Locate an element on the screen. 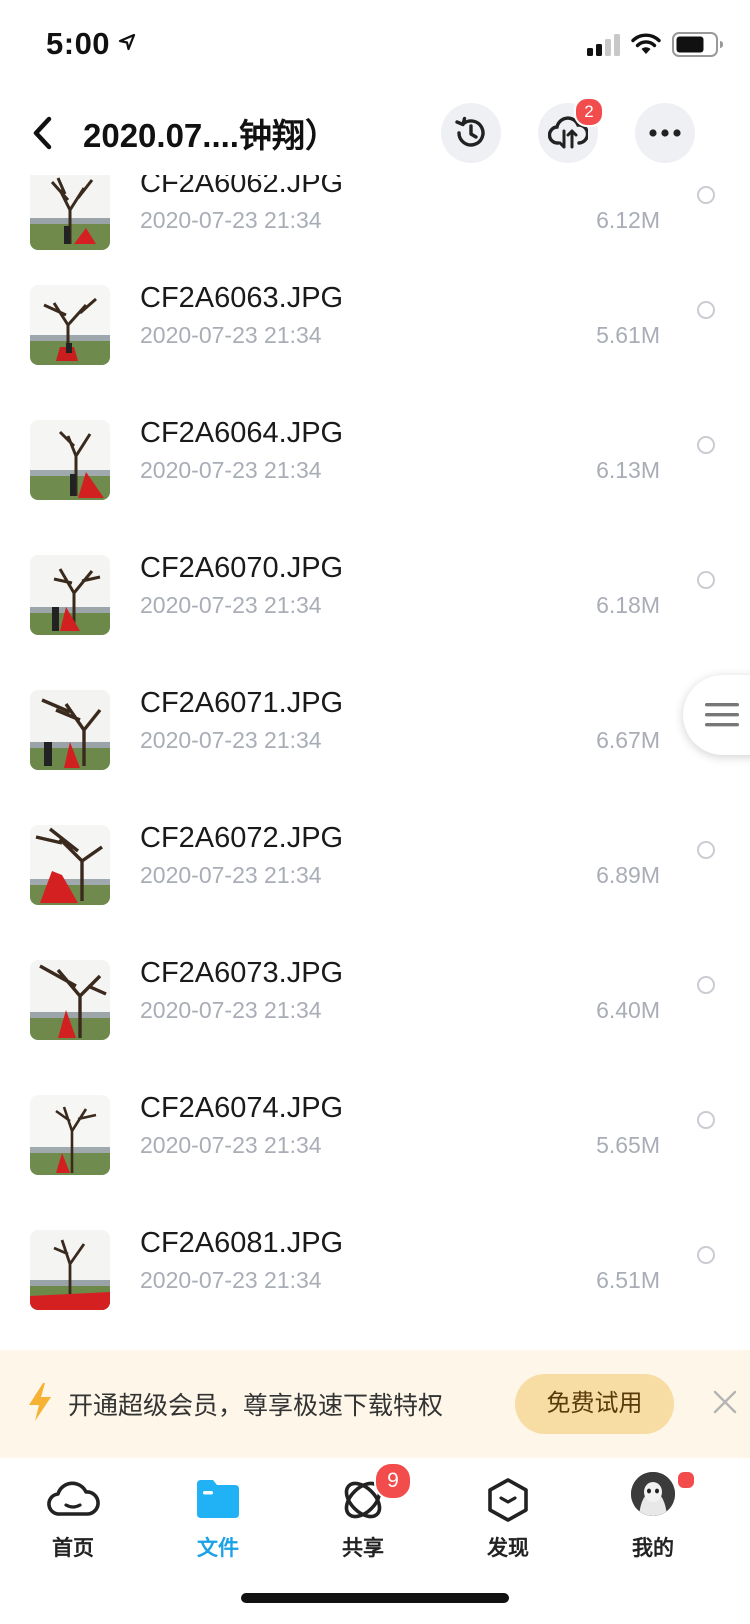 Image resolution: width=750 pixels, height=1624 pixels. more-options-button is located at coordinates (665, 133).